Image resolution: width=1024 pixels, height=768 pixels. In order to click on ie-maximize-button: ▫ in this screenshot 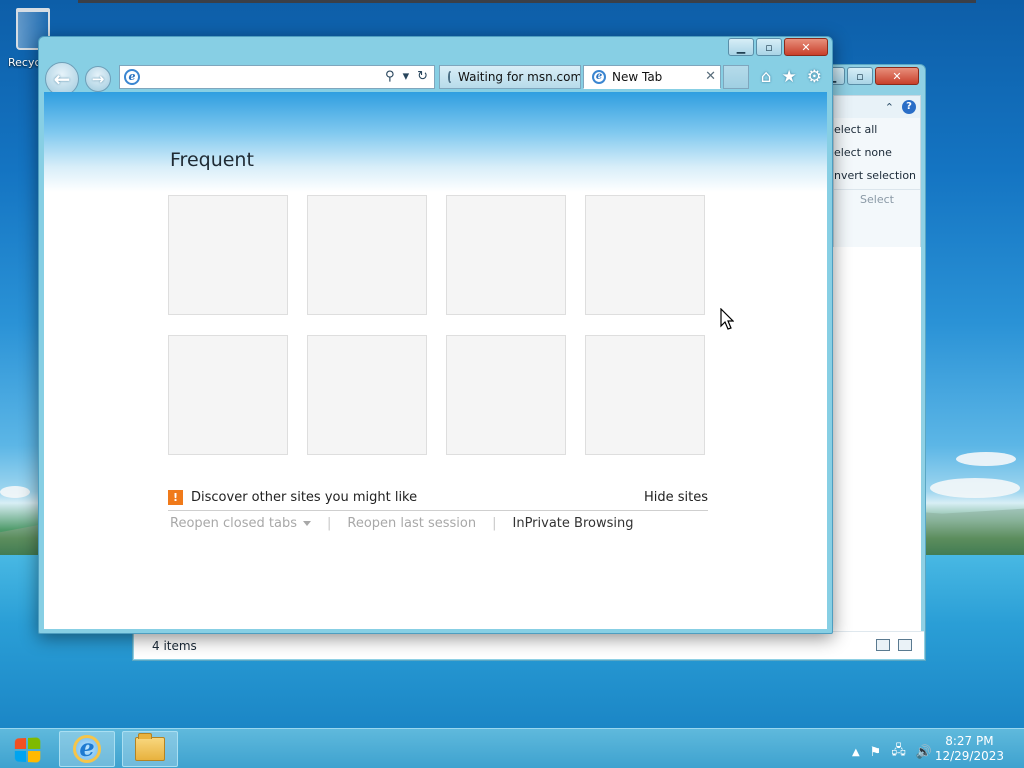, I will do `click(769, 47)`.